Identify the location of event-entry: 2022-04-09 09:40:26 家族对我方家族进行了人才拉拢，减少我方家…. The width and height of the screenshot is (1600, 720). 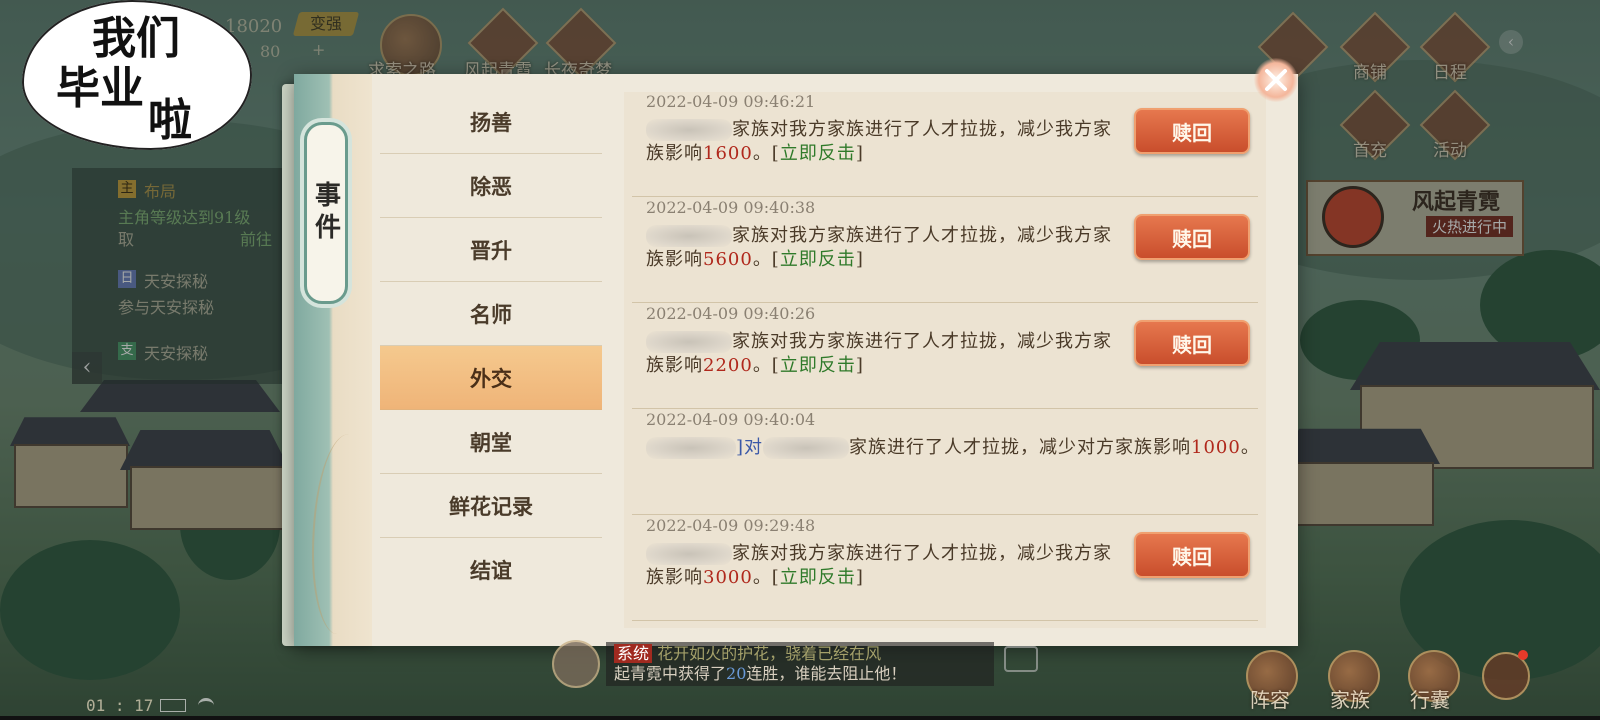
(945, 356).